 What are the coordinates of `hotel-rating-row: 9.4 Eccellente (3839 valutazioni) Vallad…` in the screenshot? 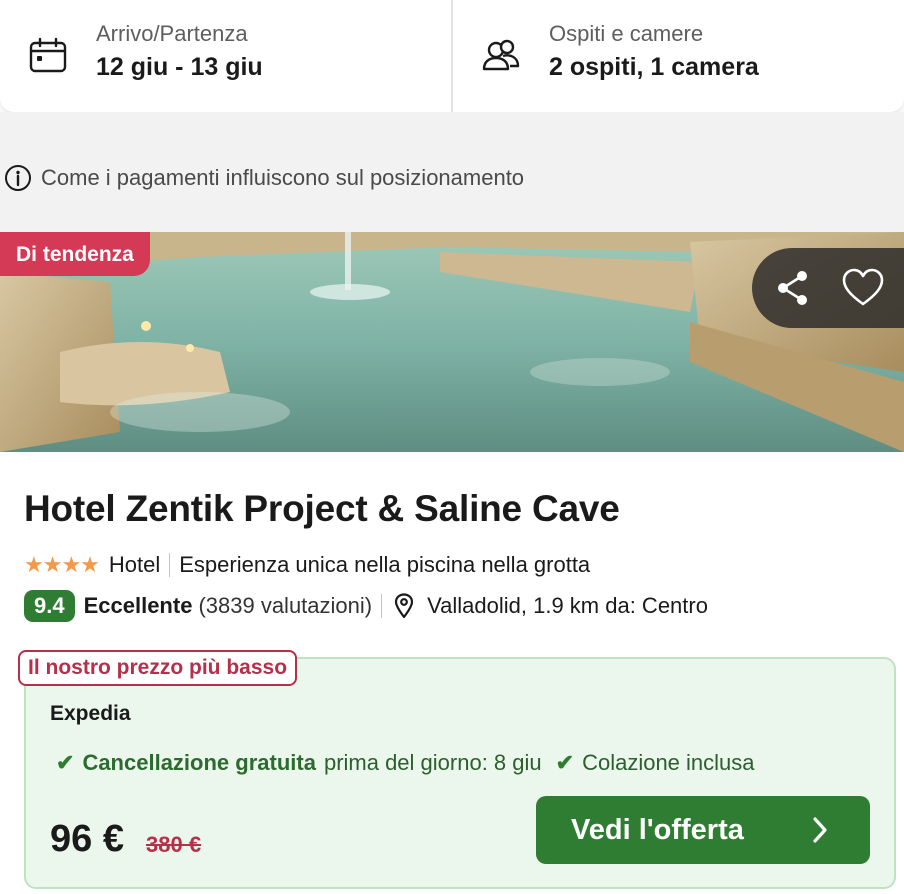 It's located at (366, 606).